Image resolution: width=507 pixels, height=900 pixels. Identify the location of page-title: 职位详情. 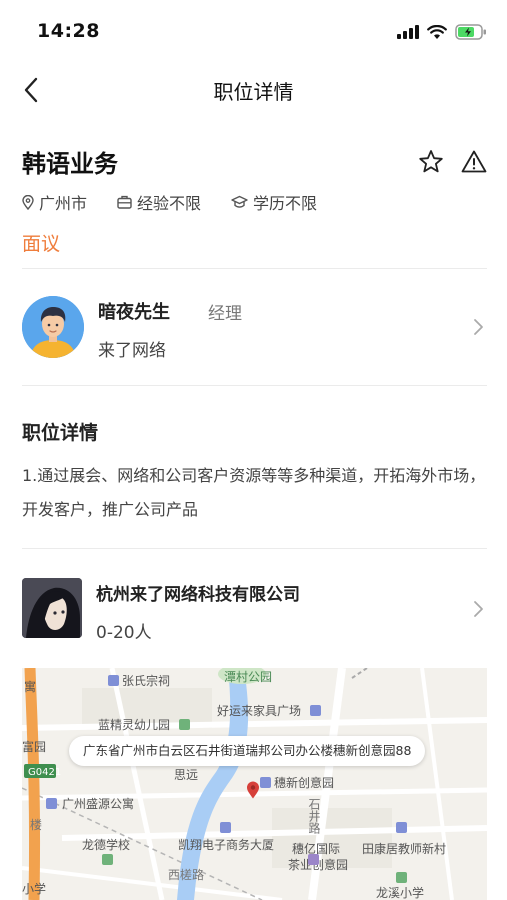
(253, 92).